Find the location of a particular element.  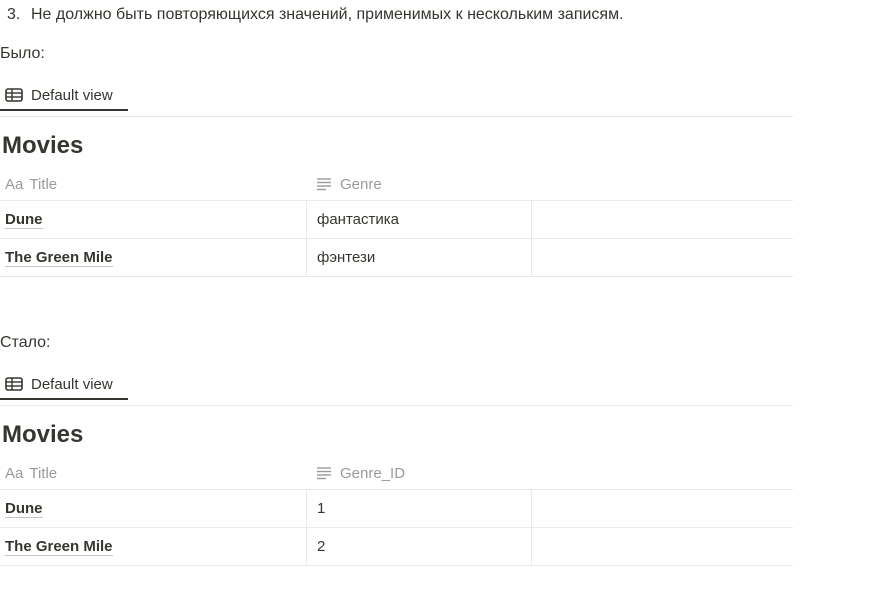

genre-id-cell: 2 is located at coordinates (418, 546).